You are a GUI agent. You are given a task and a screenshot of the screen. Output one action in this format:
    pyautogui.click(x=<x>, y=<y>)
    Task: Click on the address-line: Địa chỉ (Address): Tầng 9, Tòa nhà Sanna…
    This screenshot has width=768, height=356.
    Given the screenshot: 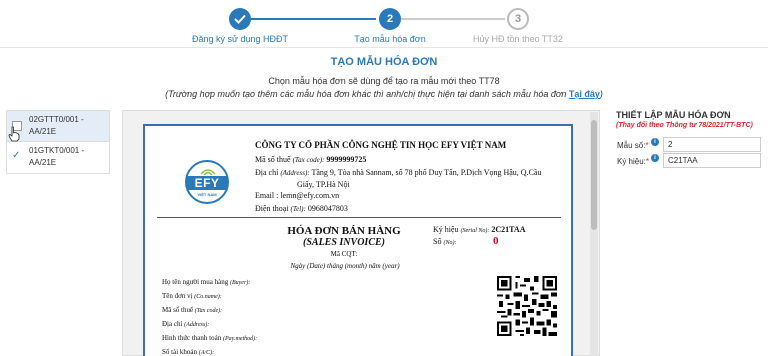 What is the action you would take?
    pyautogui.click(x=405, y=178)
    